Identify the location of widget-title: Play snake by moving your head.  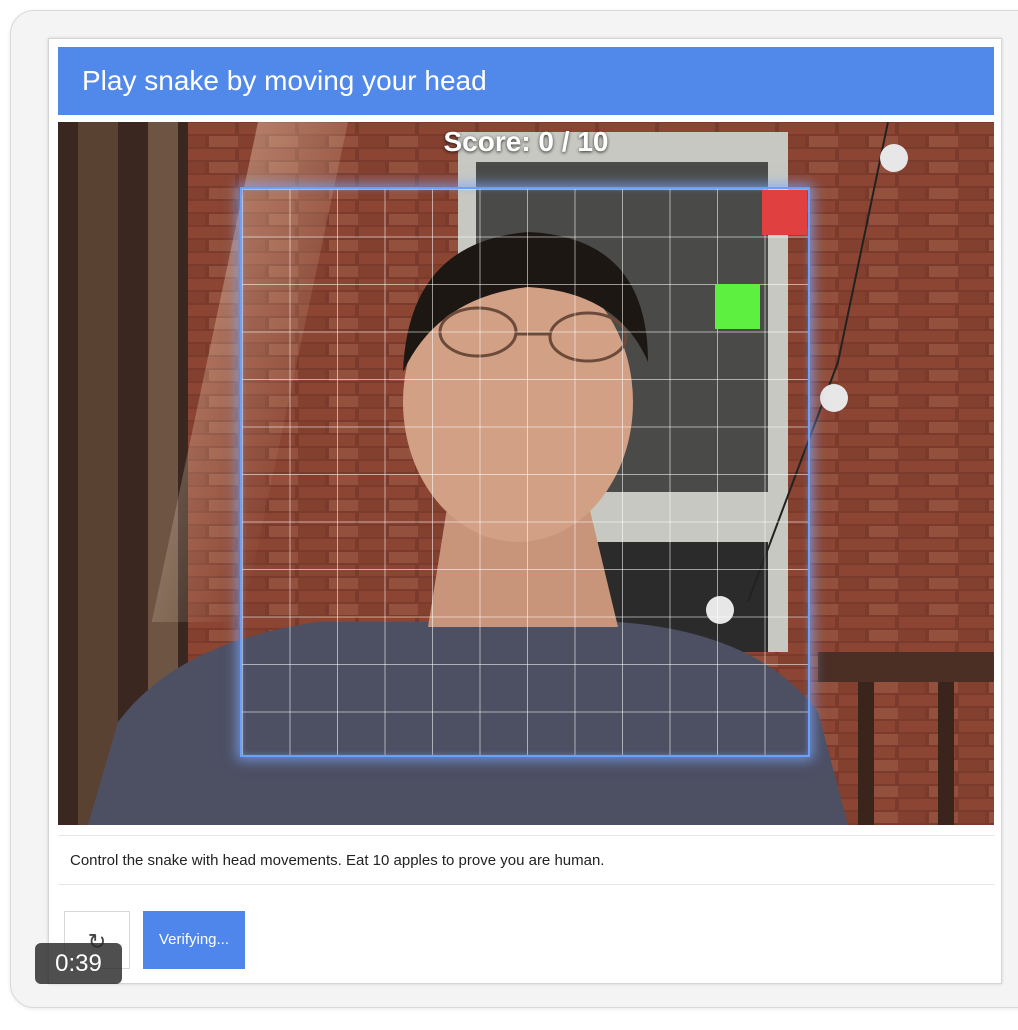
(526, 81).